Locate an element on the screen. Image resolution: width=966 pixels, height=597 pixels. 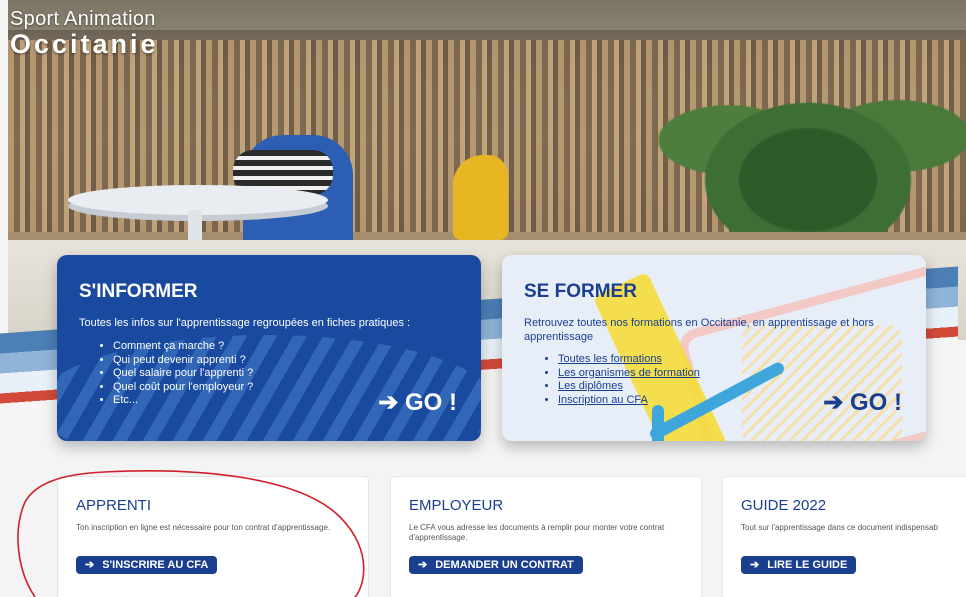
list-item: Quel salaire pour l'apprenti ? is located at coordinates (183, 374).